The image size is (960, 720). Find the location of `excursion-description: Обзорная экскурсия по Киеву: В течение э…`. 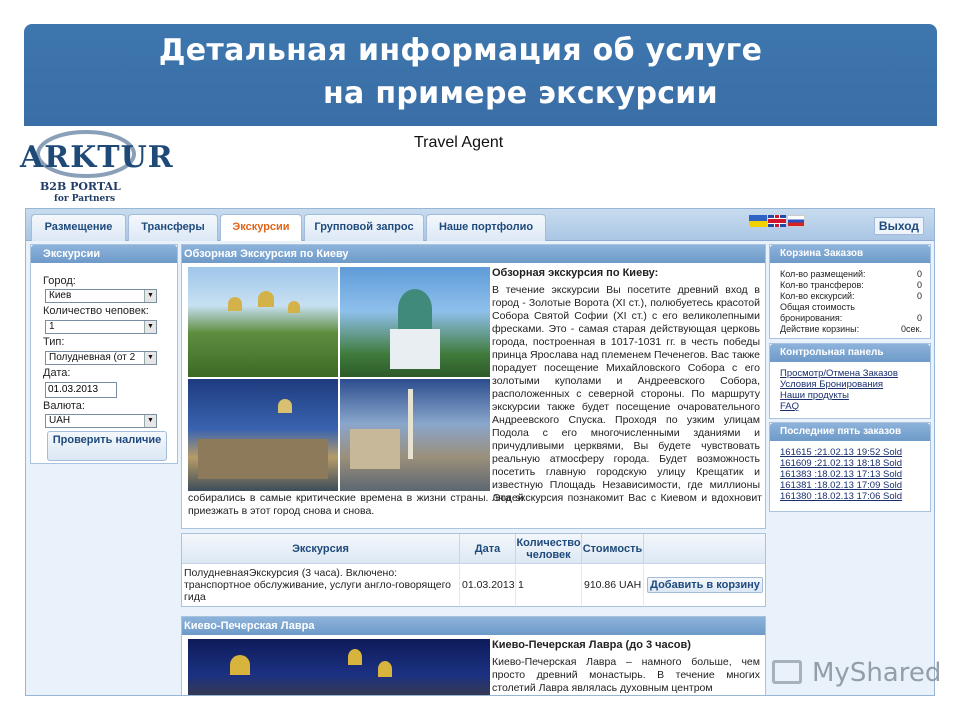

excursion-description: Обзорная экскурсия по Киеву: В течение э… is located at coordinates (626, 386).